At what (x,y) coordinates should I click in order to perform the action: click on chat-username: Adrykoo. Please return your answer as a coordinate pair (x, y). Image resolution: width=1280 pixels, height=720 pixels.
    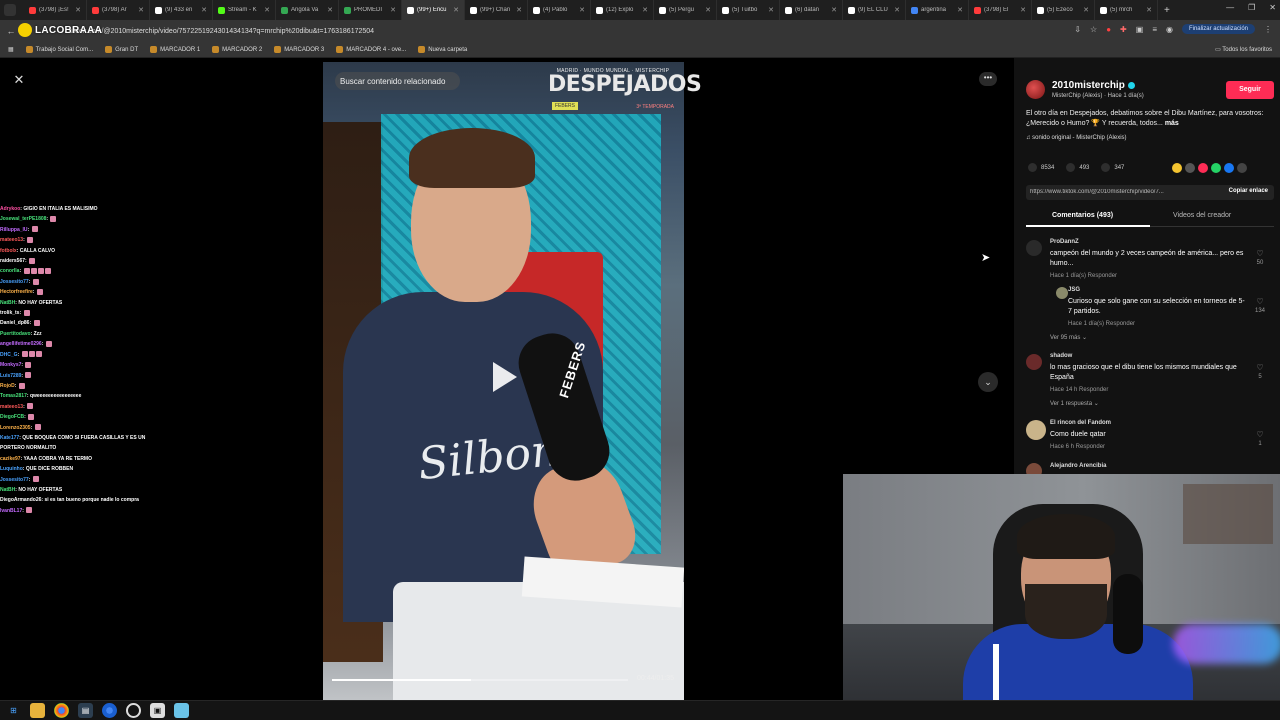
    Looking at the image, I should click on (10, 209).